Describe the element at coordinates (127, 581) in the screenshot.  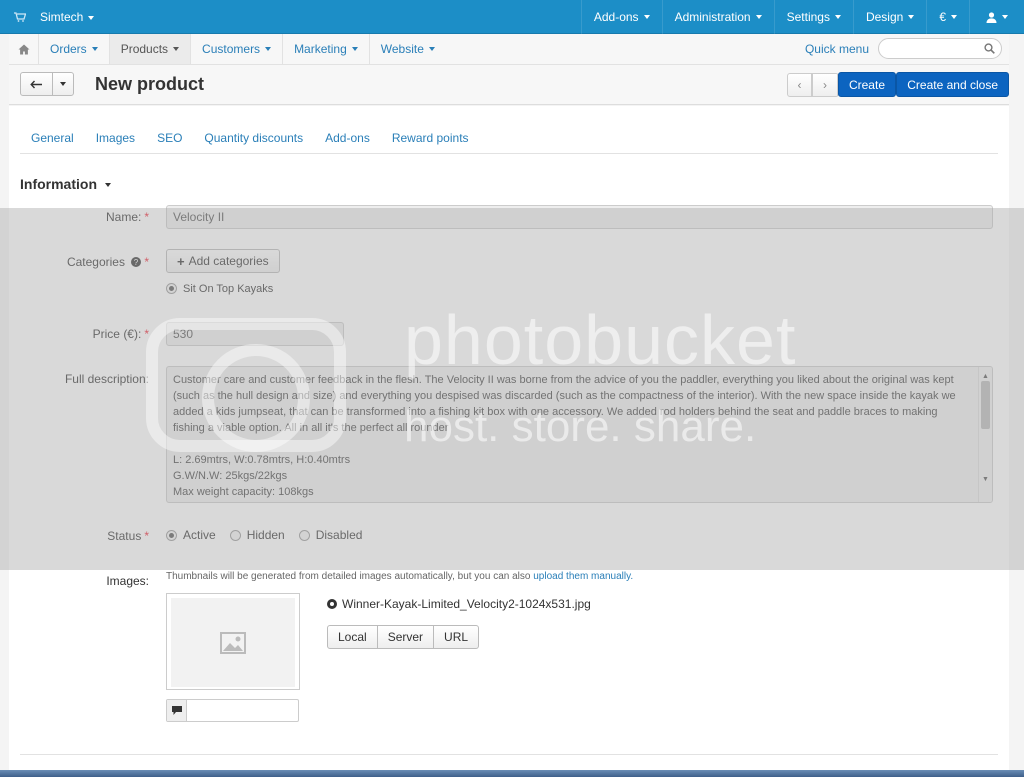
I see `images-label: Images:` at that location.